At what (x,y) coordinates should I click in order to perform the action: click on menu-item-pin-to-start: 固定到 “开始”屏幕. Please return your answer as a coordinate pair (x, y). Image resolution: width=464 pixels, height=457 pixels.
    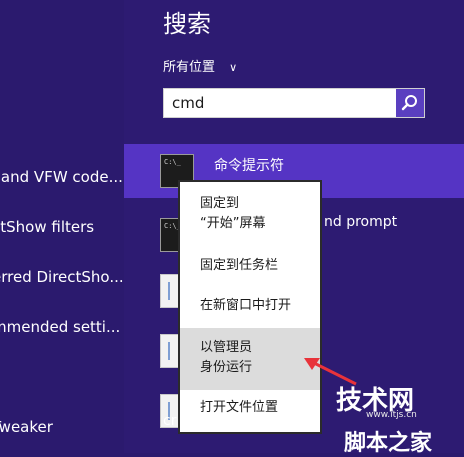
    Looking at the image, I should click on (250, 214).